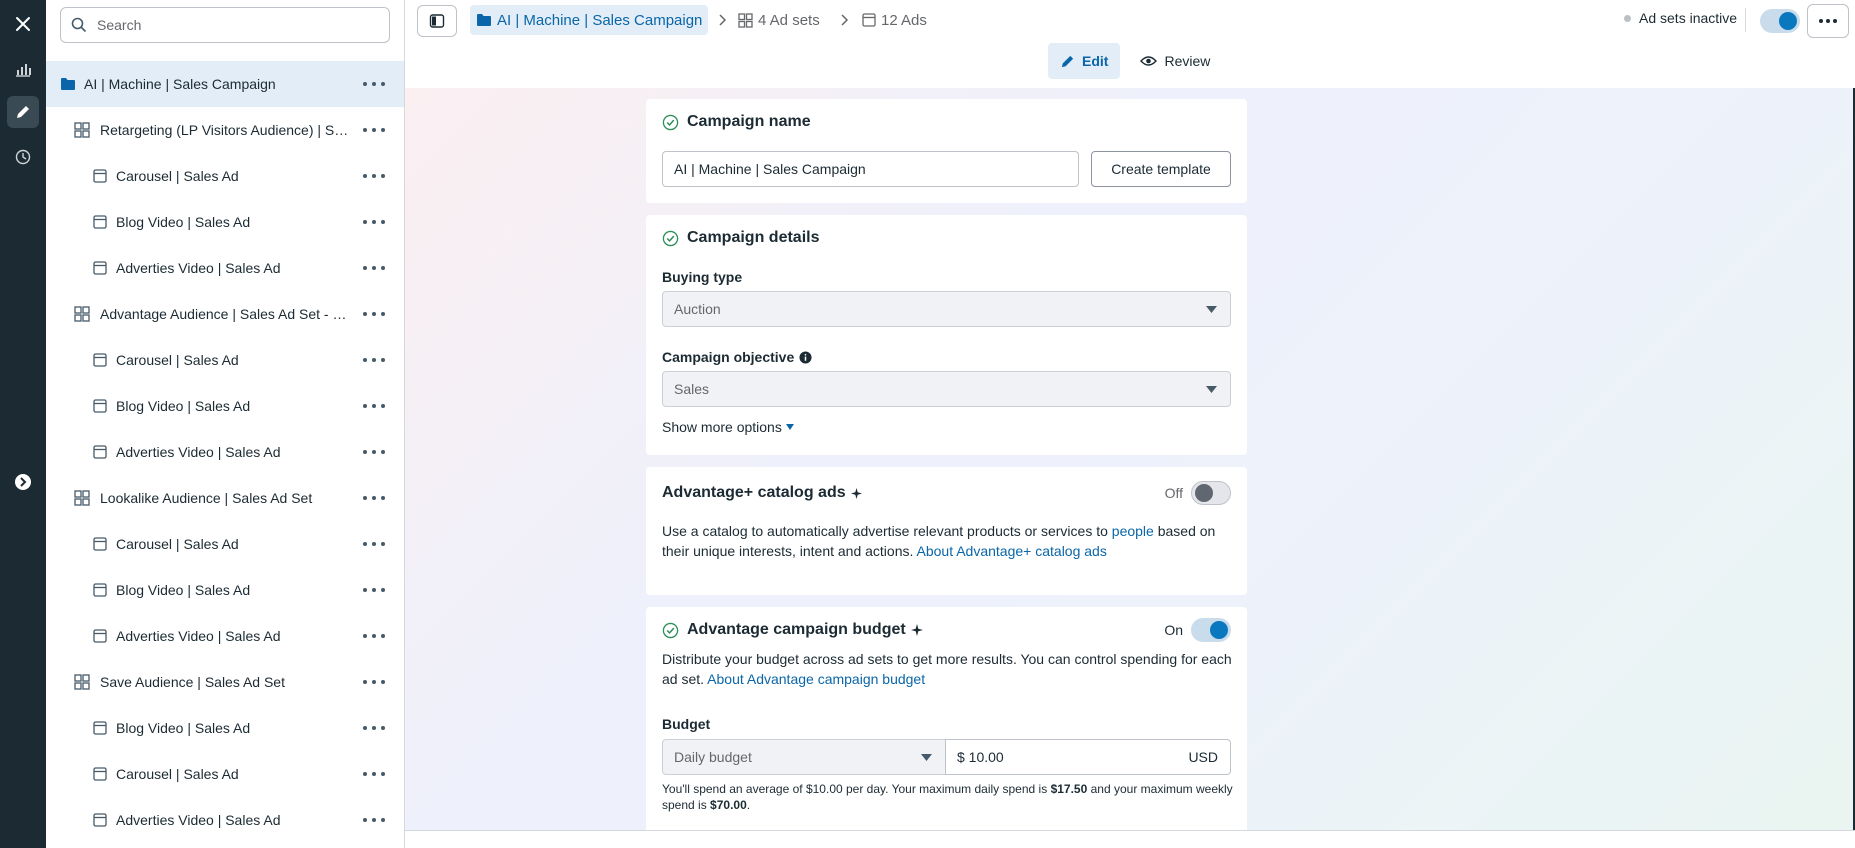 The image size is (1855, 848). I want to click on edit-pencil-icon, so click(23, 112).